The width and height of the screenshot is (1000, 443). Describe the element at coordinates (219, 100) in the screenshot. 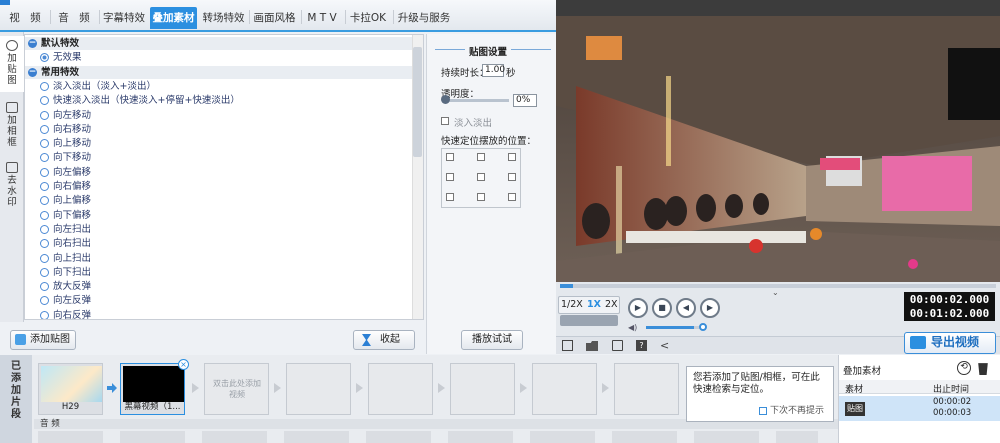

I see `effect-item: 快速淡入淡出（快速淡入+停留+快速淡出）` at that location.